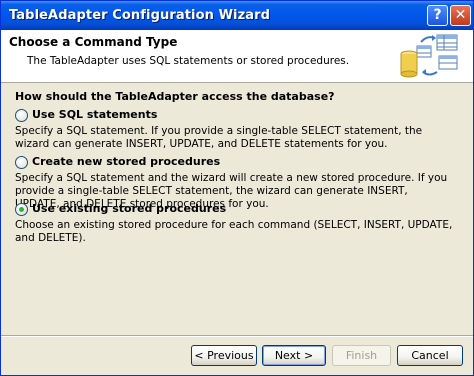 This screenshot has height=376, width=474. I want to click on option-label: Use existing stored procedures, so click(129, 208).